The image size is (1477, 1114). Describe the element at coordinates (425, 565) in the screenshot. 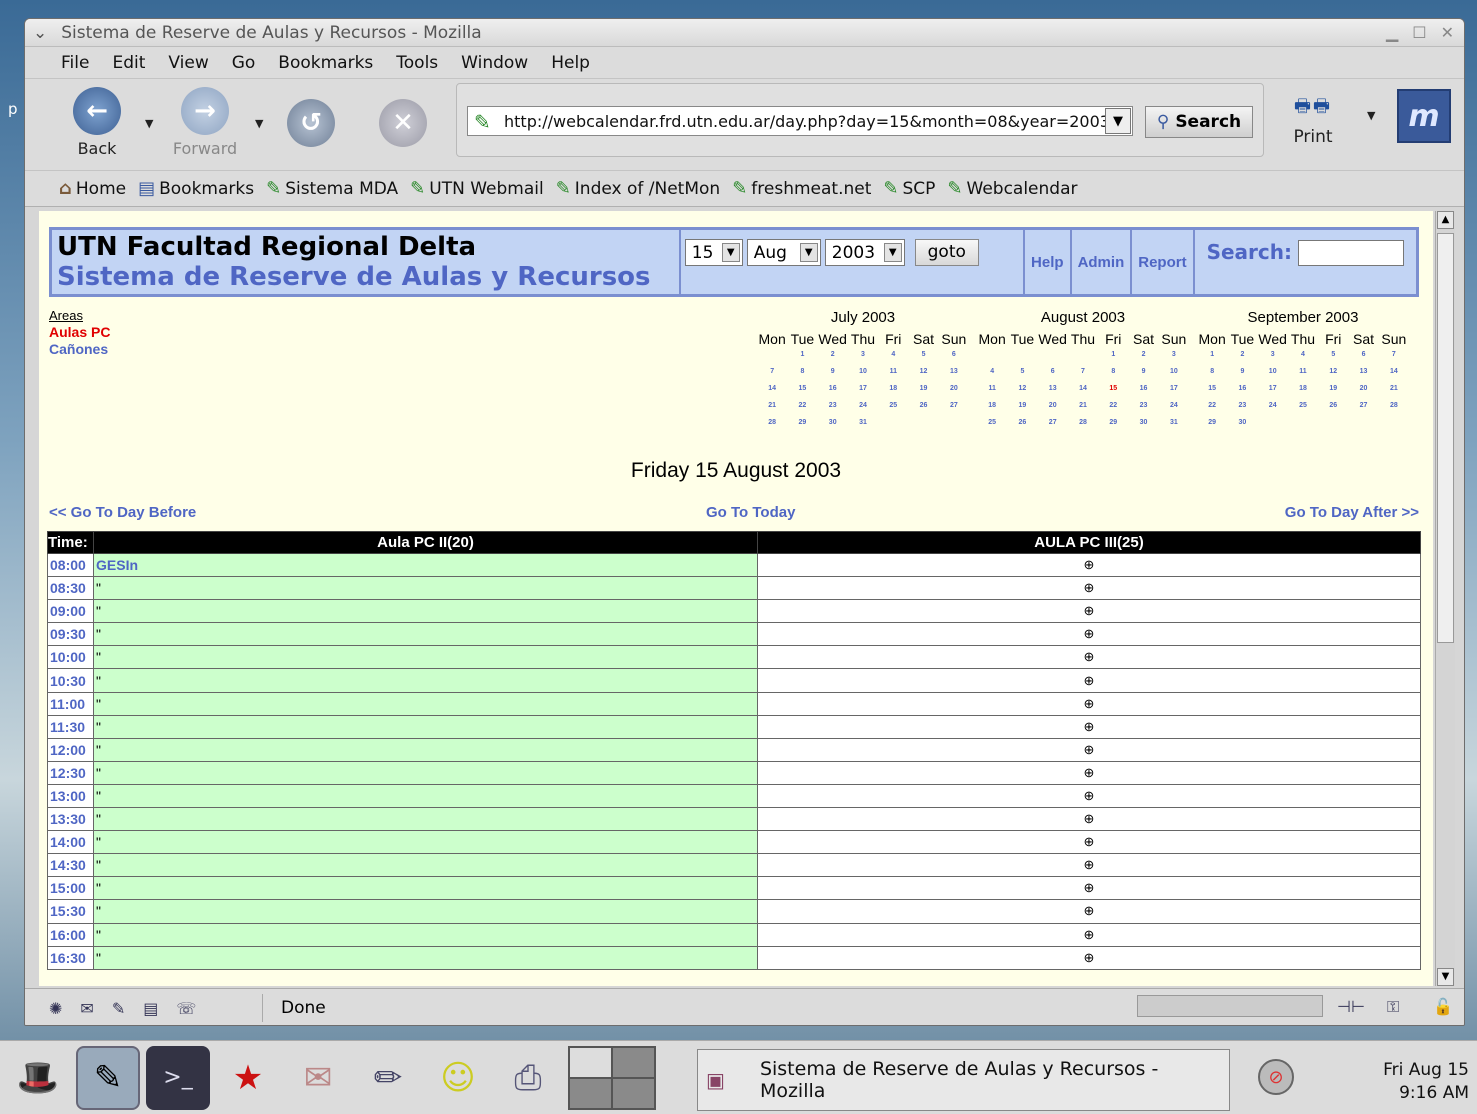

I see `booking-cell: GESIn` at that location.